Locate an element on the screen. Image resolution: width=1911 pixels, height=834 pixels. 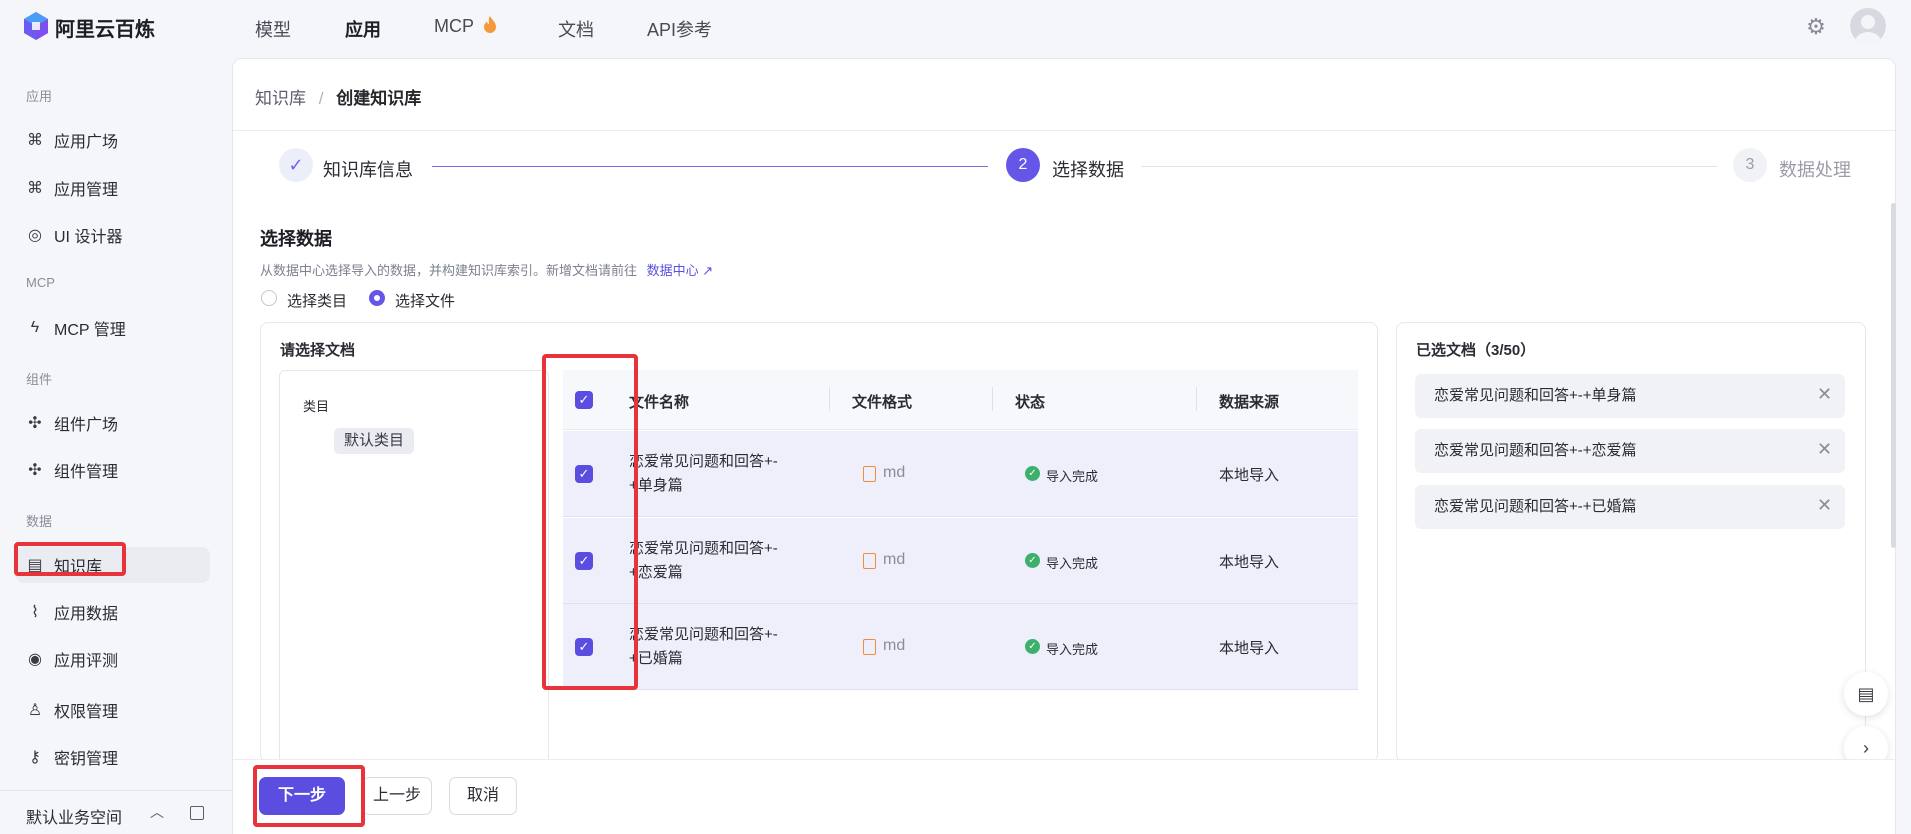
radio-select-category is located at coordinates (269, 298).